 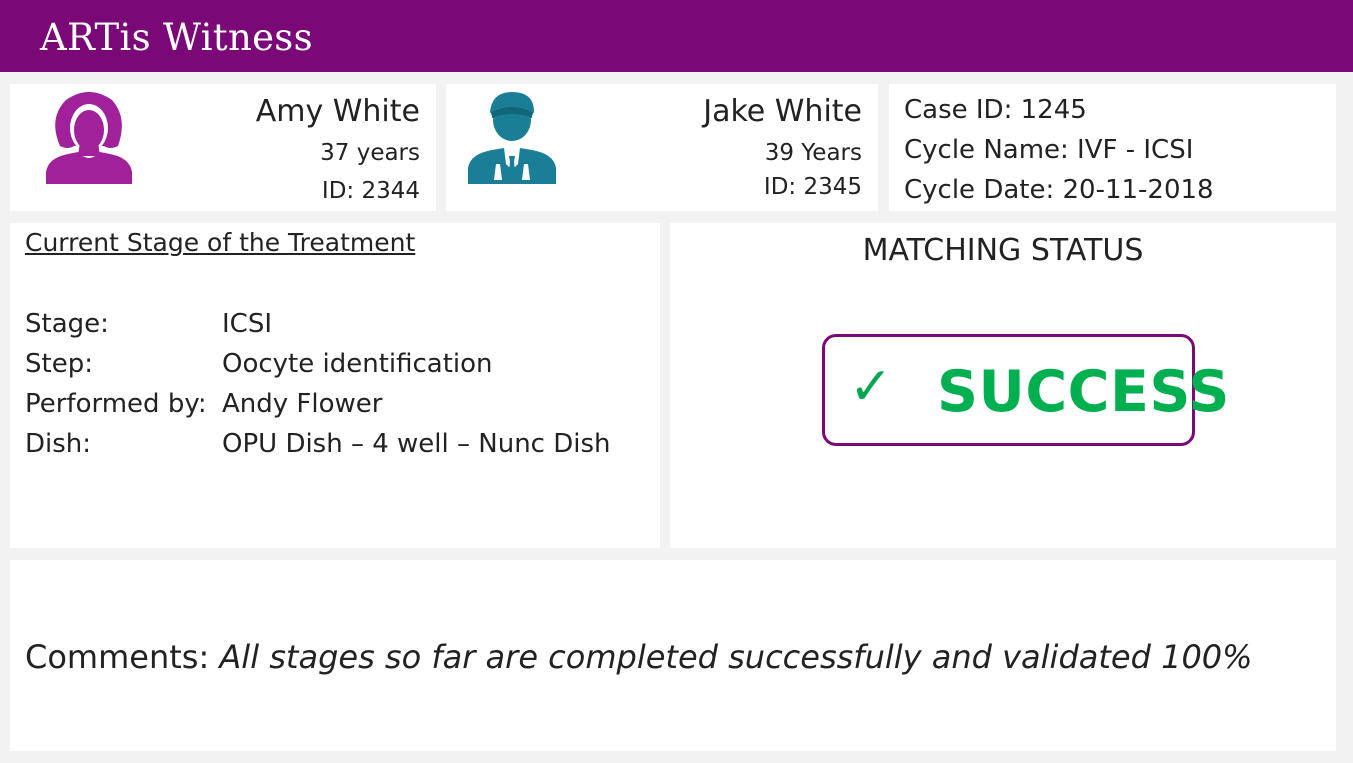 What do you see at coordinates (337, 111) in the screenshot?
I see `female-patient-name: Amy White` at bounding box center [337, 111].